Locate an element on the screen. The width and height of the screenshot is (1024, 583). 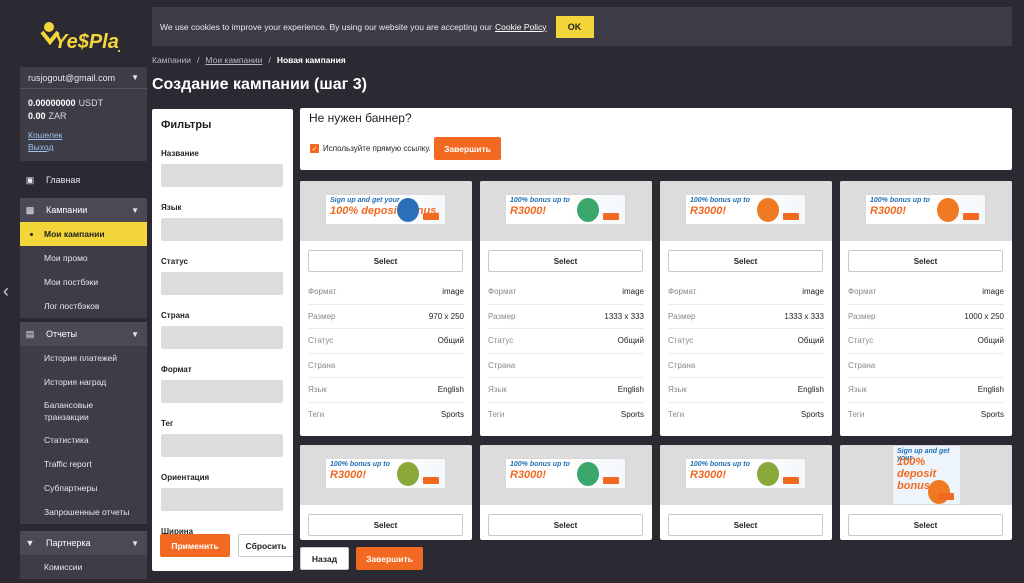
wallet-link: Кошелек is located at coordinates (83, 135).